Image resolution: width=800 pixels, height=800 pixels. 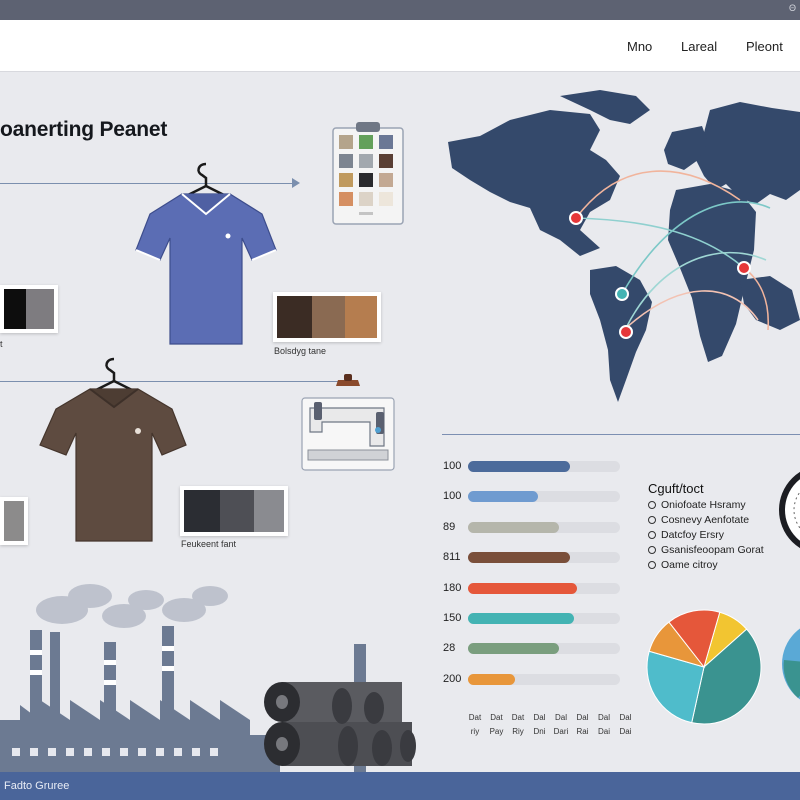 What do you see at coordinates (400, 10) in the screenshot?
I see `top-window-bar: Θ` at bounding box center [400, 10].